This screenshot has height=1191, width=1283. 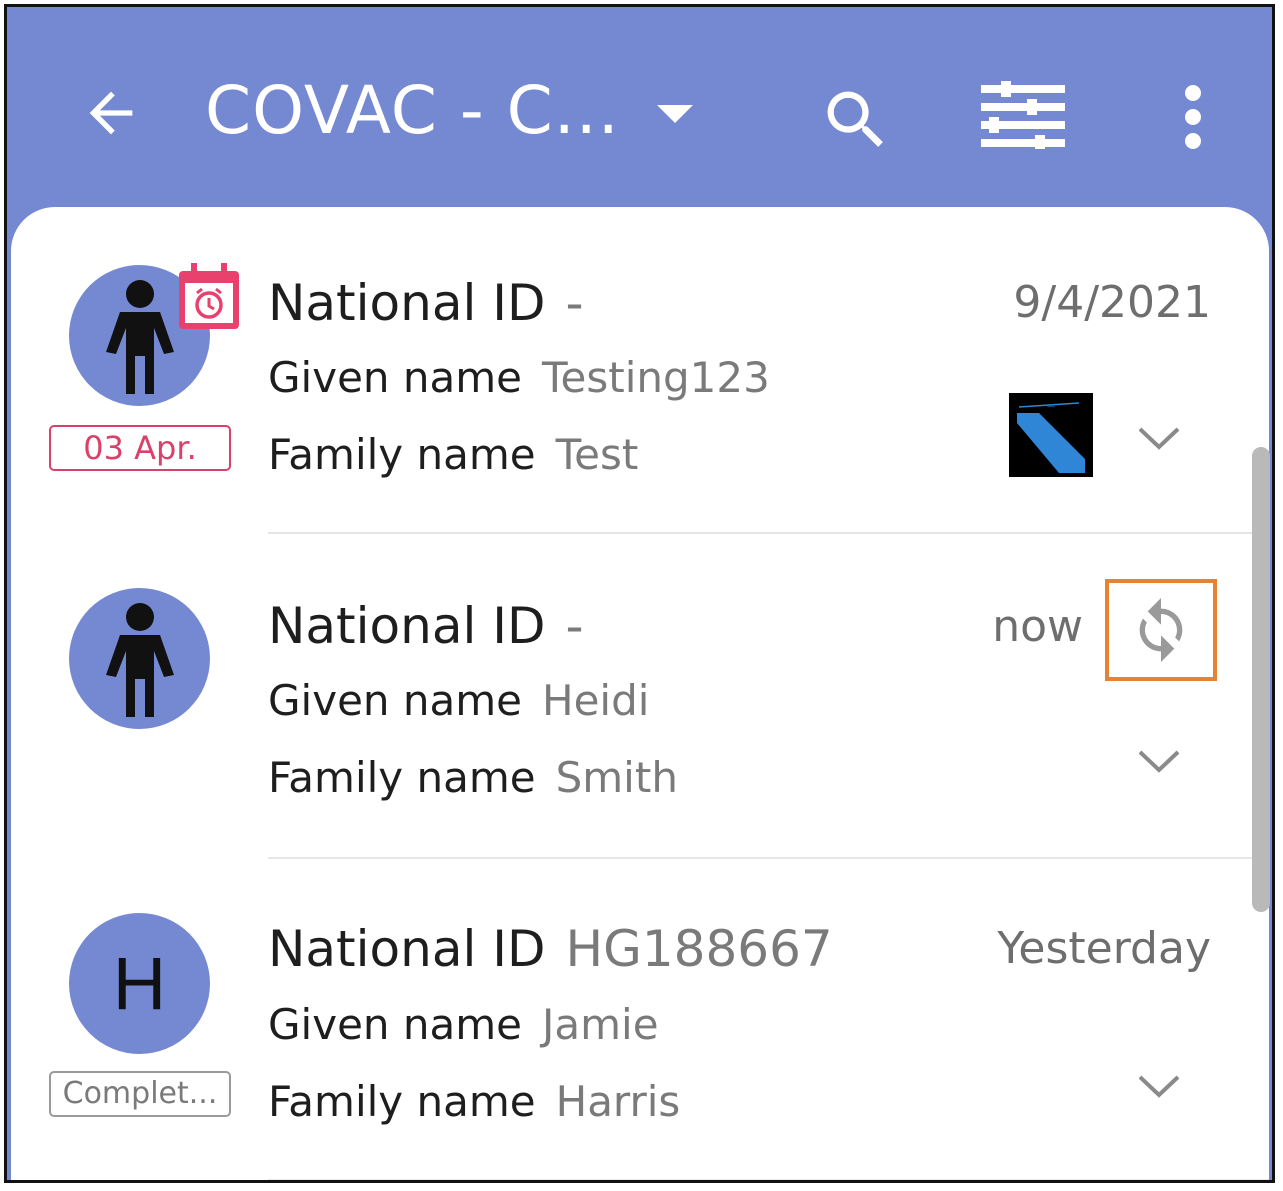 What do you see at coordinates (856, 120) in the screenshot?
I see `search-icon` at bounding box center [856, 120].